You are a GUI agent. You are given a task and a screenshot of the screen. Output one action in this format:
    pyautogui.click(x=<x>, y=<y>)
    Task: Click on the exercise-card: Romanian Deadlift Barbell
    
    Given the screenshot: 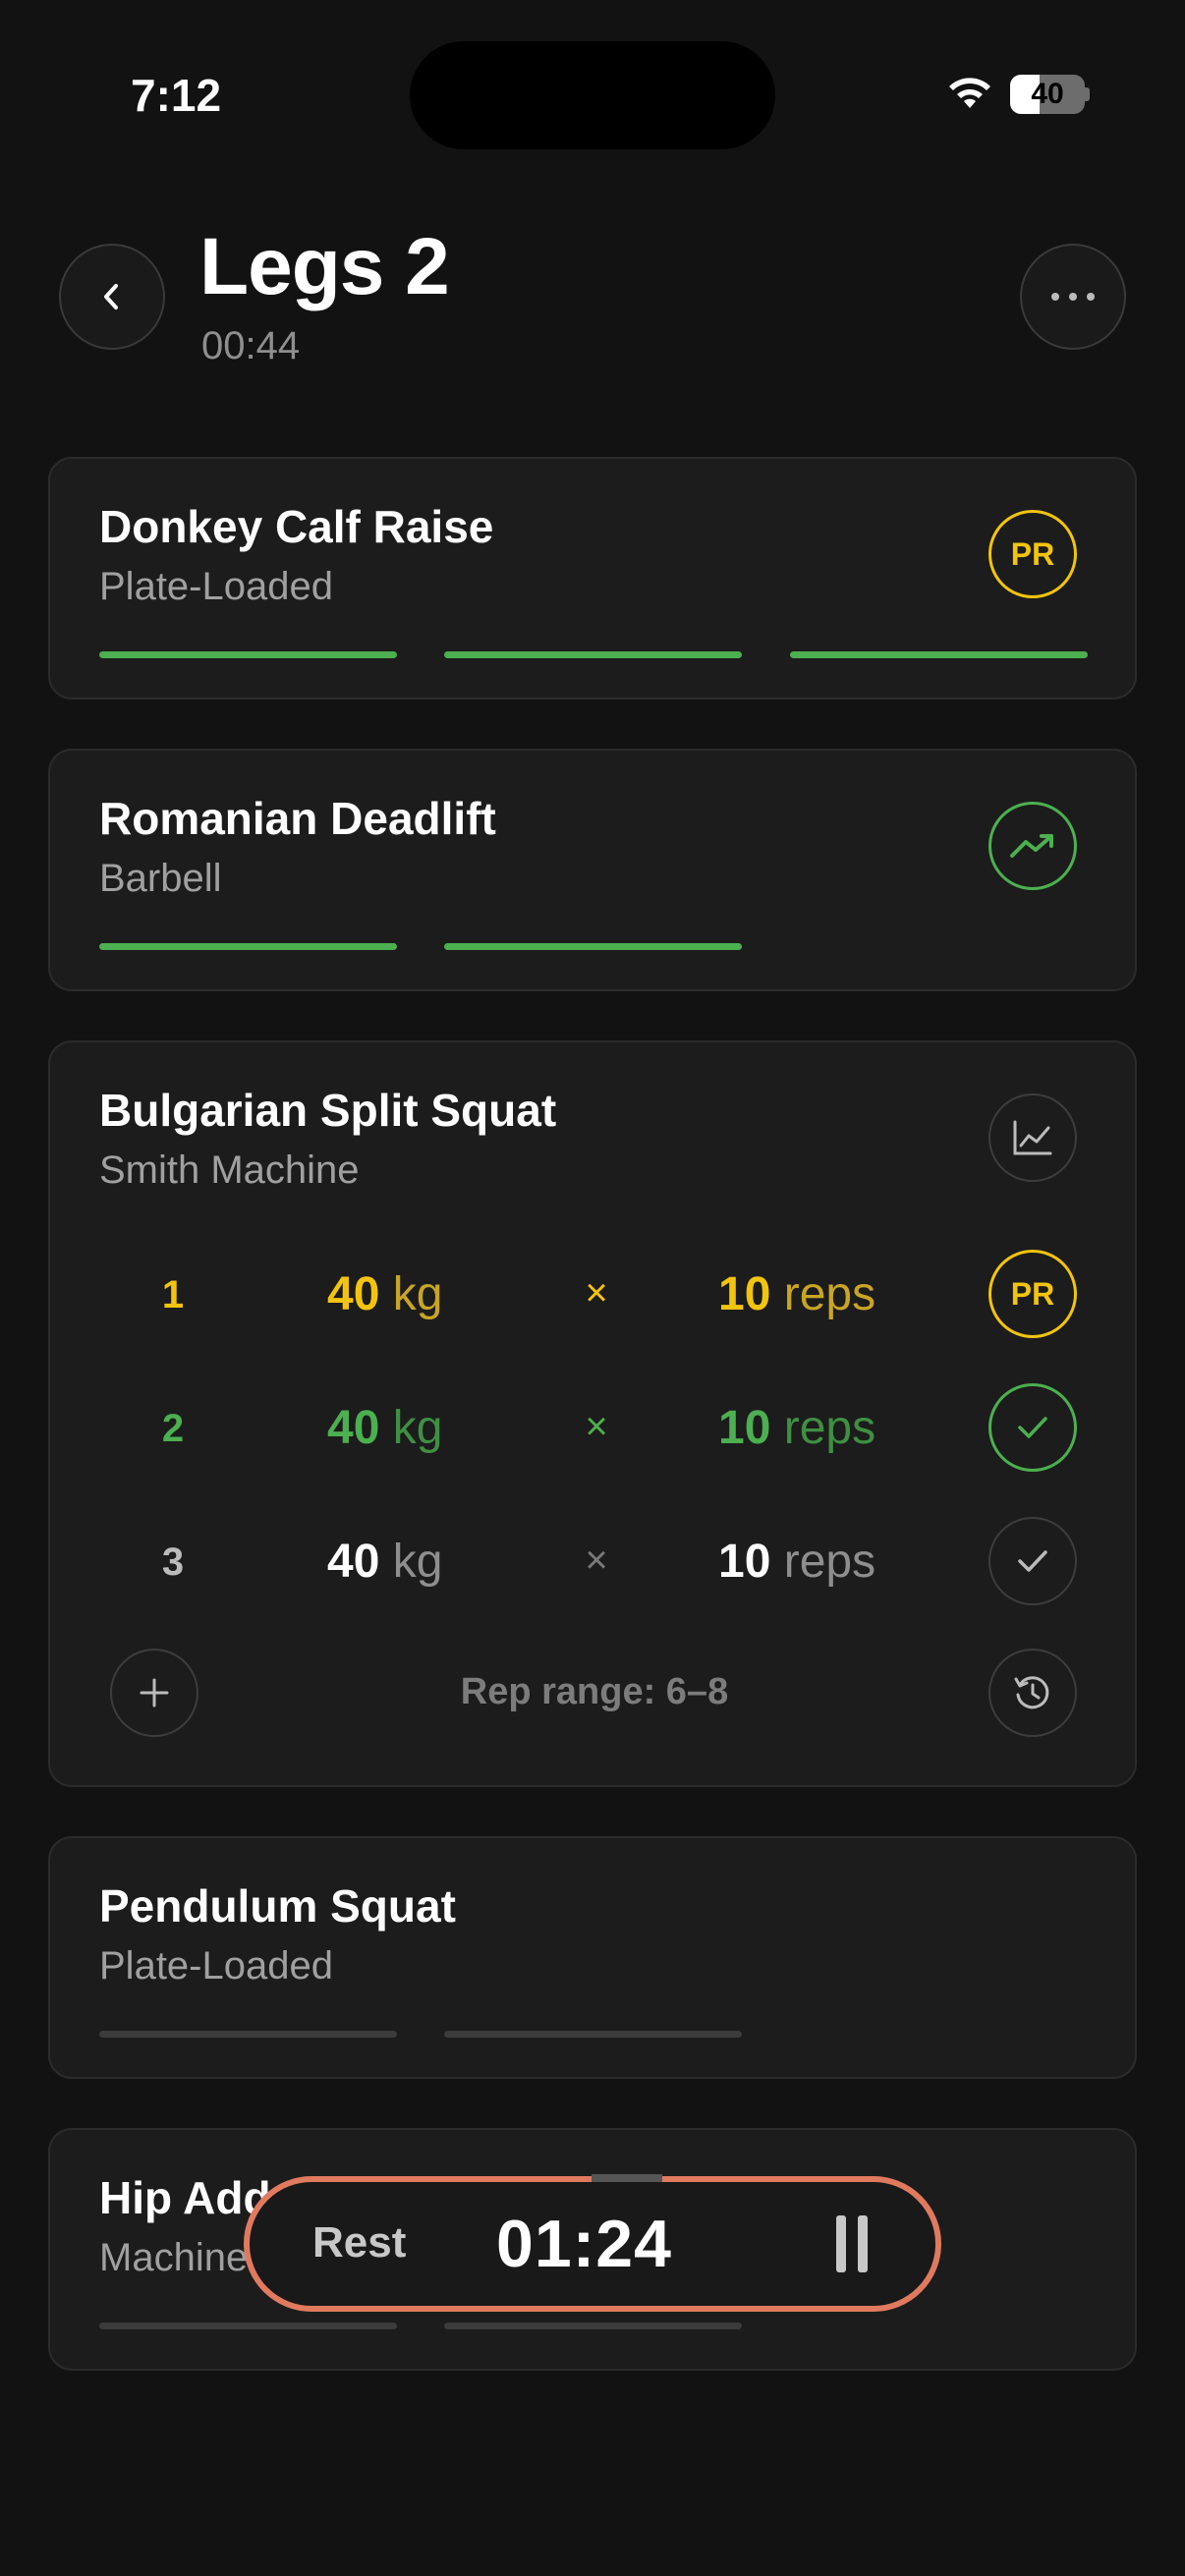 What is the action you would take?
    pyautogui.click(x=592, y=870)
    